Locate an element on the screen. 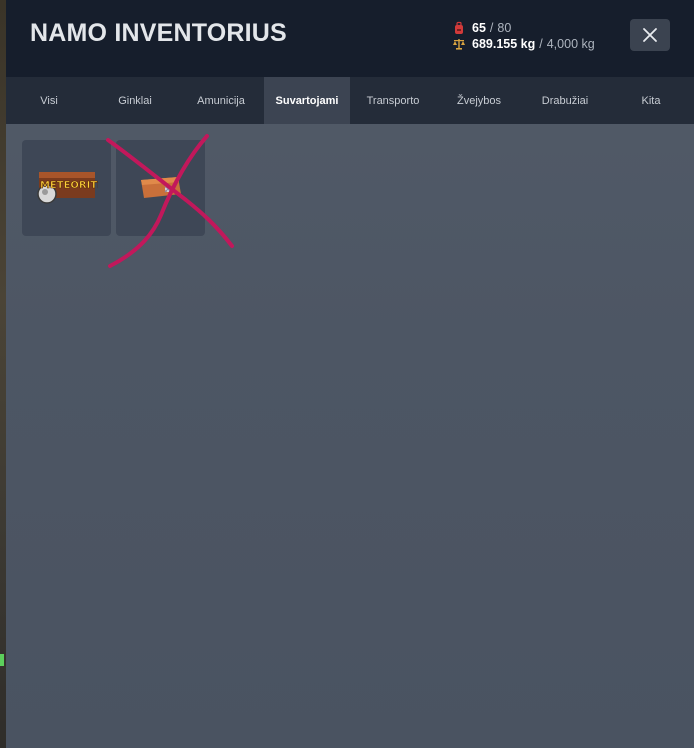 Image resolution: width=694 pixels, height=748 pixels. meteorite-logo-text: METEORITE is located at coordinates (69, 185).